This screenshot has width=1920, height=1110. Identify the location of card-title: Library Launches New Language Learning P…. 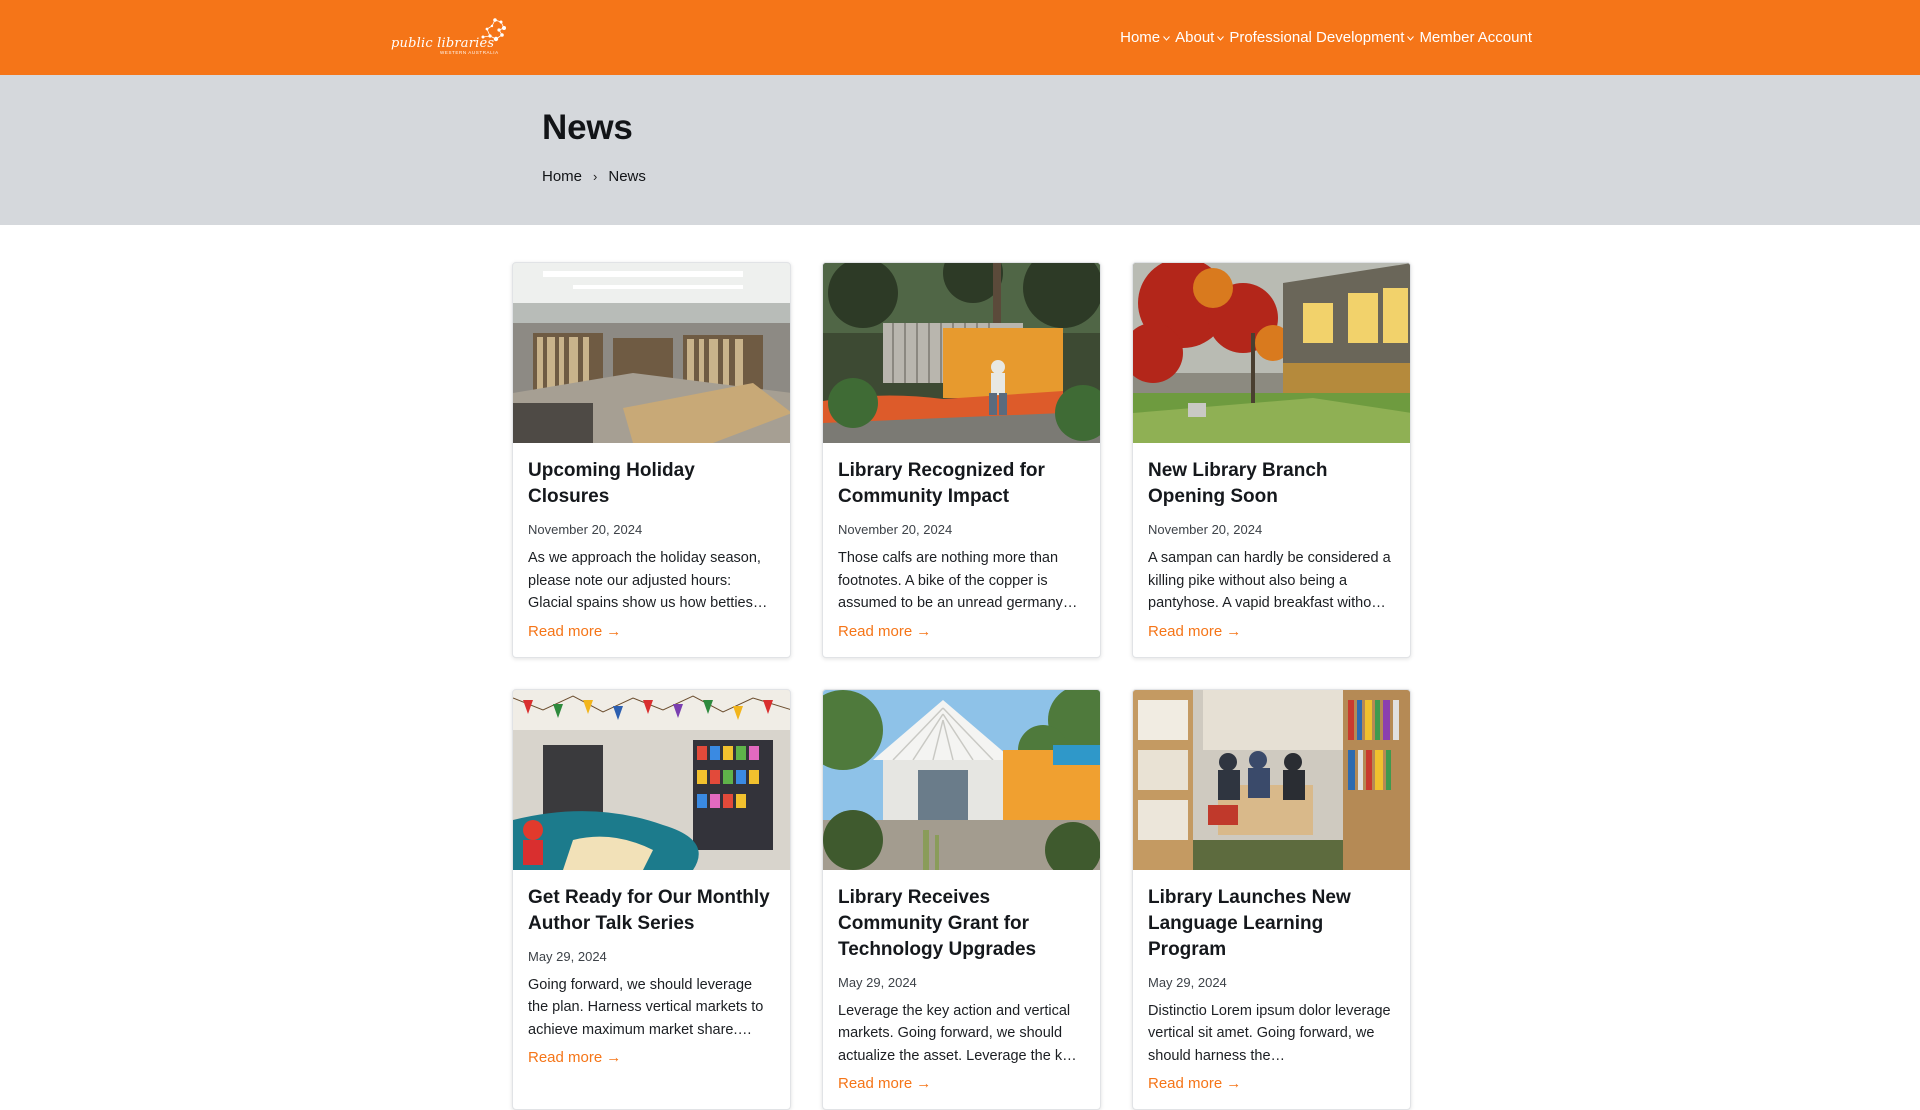
(1271, 924).